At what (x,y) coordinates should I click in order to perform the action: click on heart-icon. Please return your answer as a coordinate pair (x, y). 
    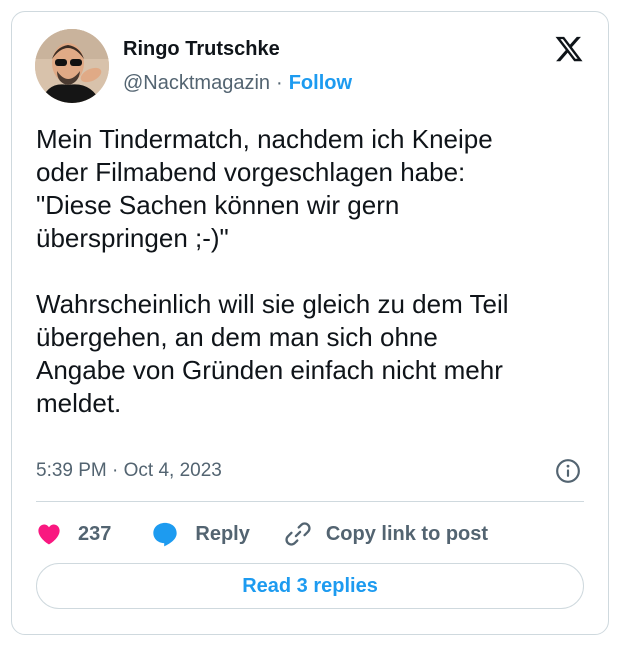
    Looking at the image, I should click on (49, 534).